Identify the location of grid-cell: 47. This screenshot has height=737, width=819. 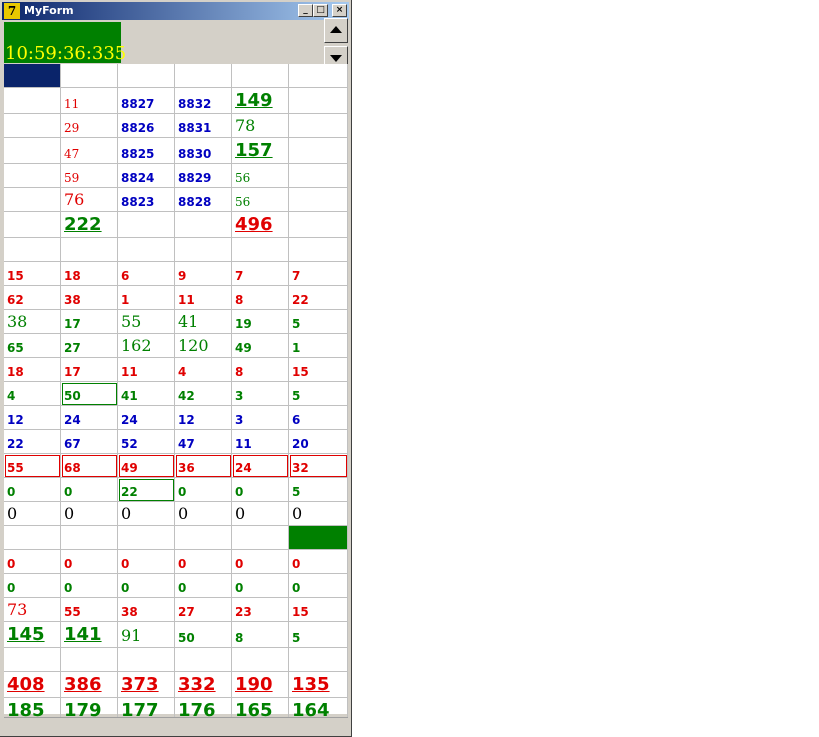
(203, 442).